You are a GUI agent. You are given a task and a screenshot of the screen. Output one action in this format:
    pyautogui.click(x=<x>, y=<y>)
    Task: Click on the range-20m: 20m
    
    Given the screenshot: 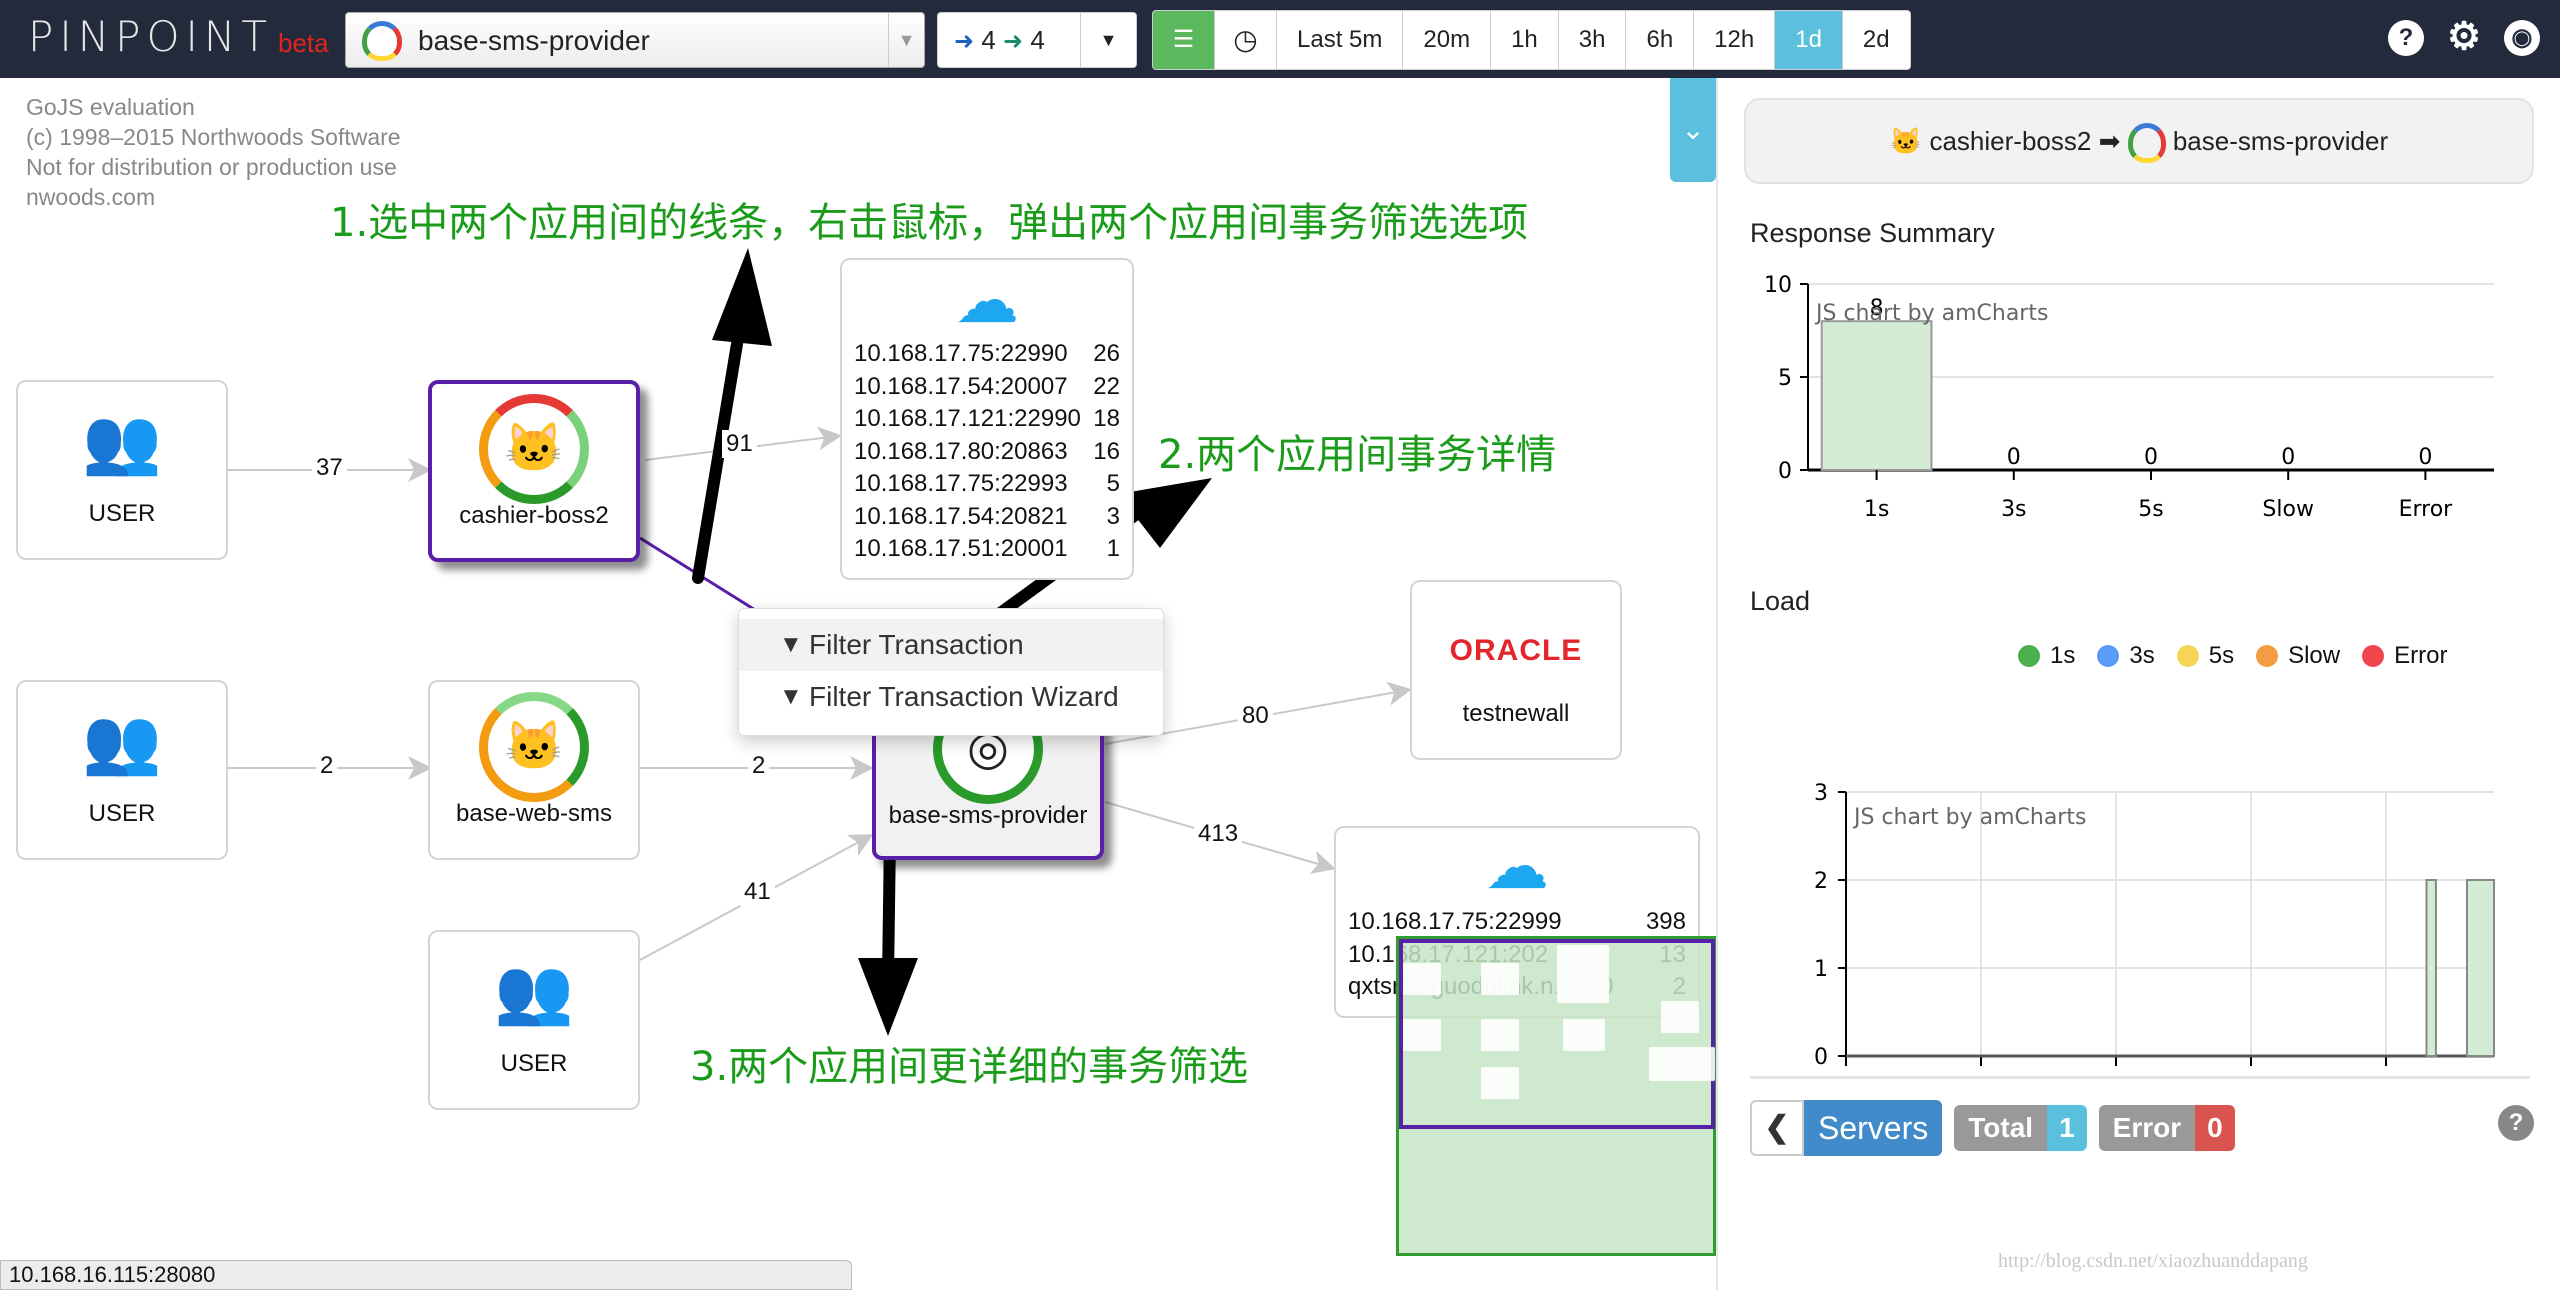 What is the action you would take?
    pyautogui.click(x=1447, y=40)
    